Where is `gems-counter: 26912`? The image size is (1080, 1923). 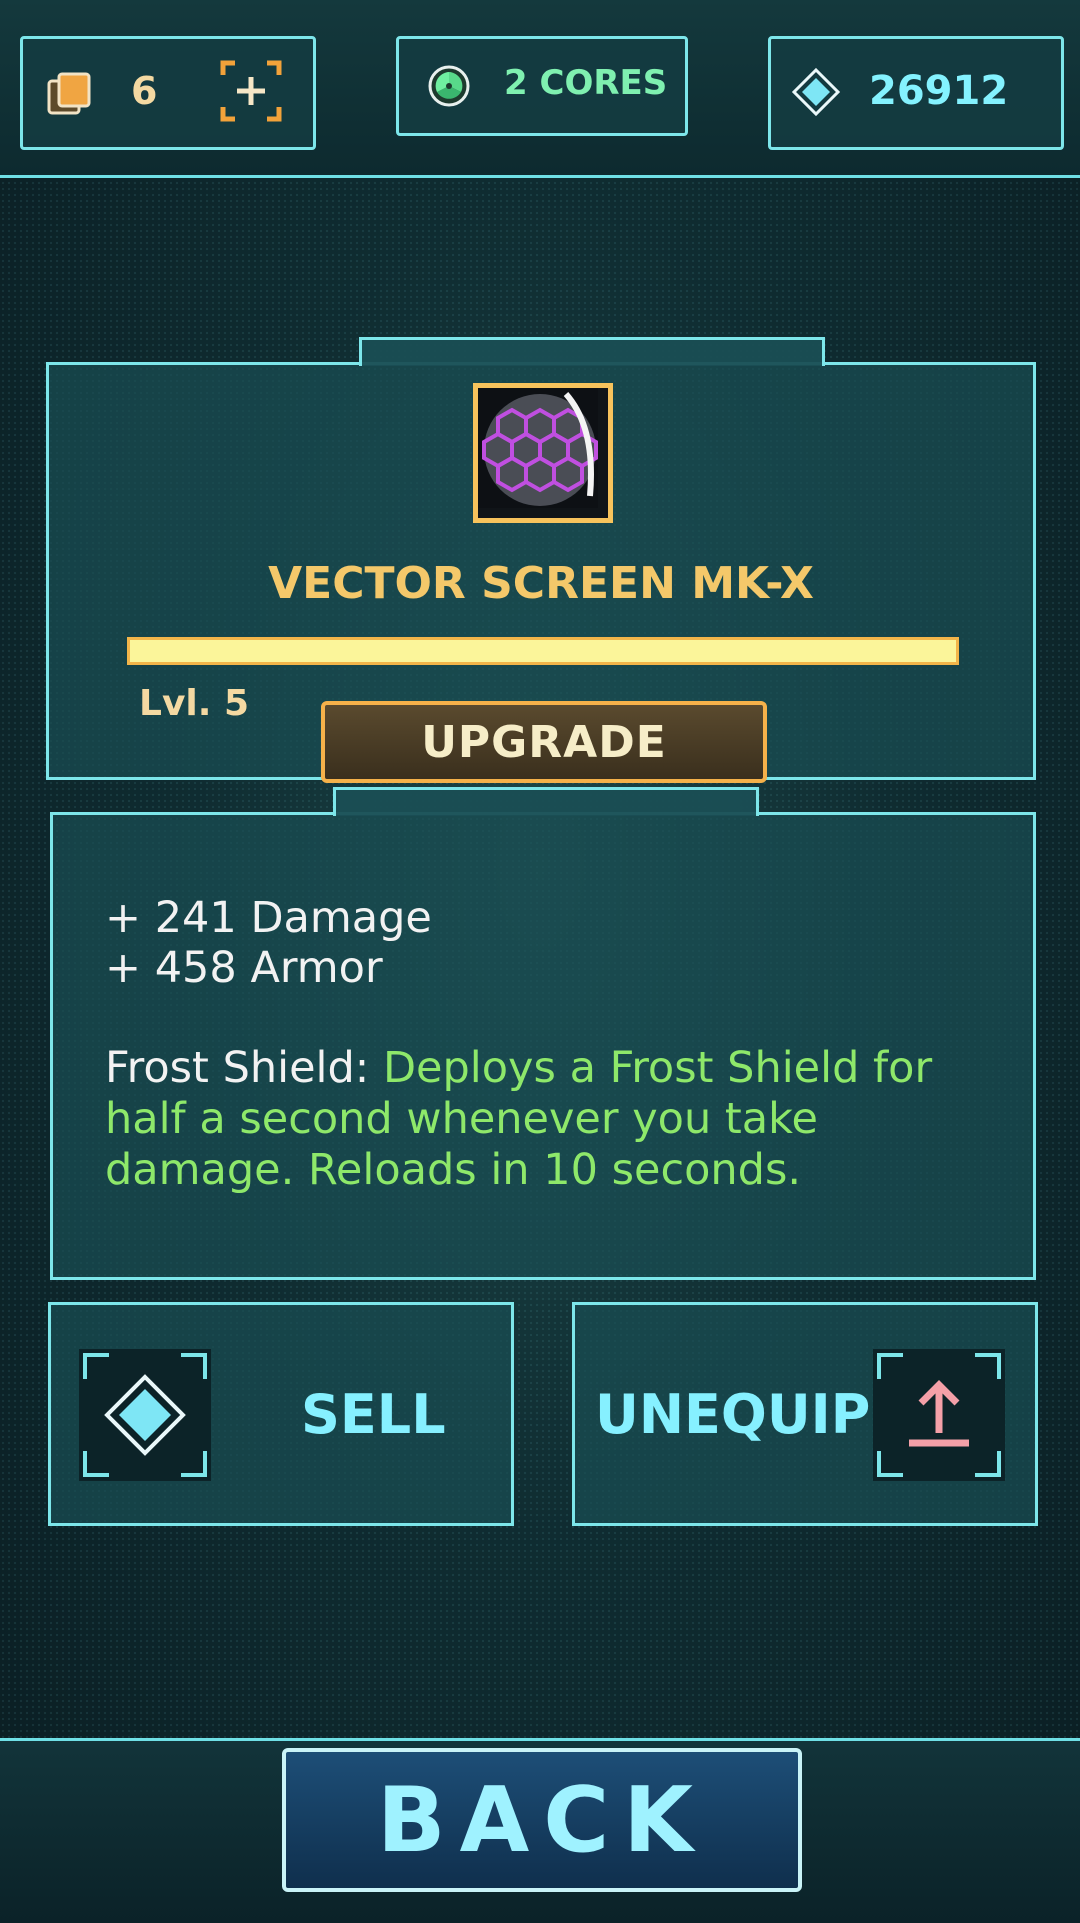 gems-counter: 26912 is located at coordinates (916, 93).